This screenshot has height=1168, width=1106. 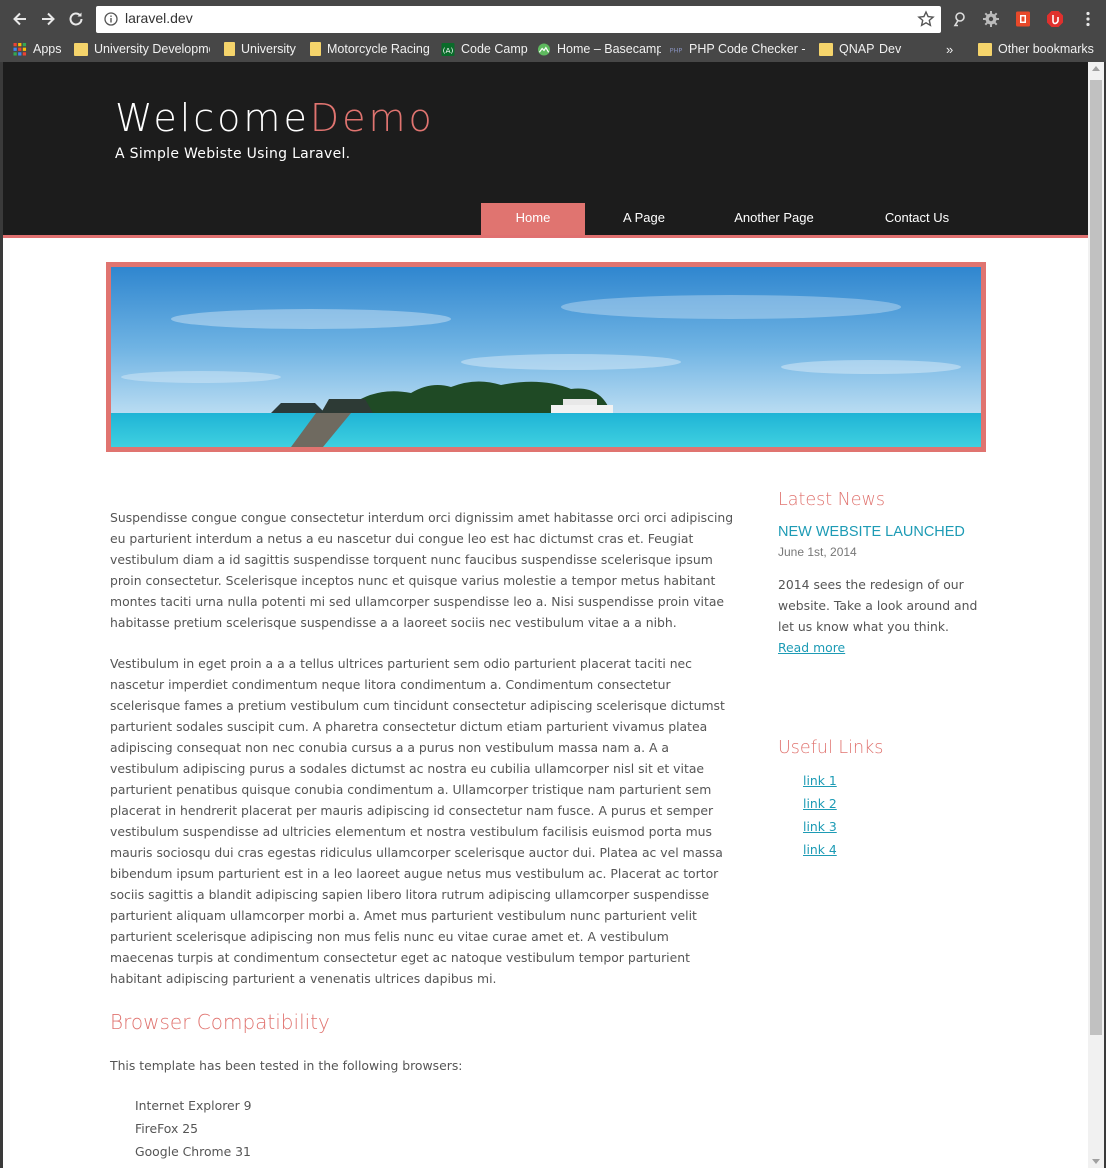 I want to click on list-item: FireFox 25, so click(x=167, y=1128).